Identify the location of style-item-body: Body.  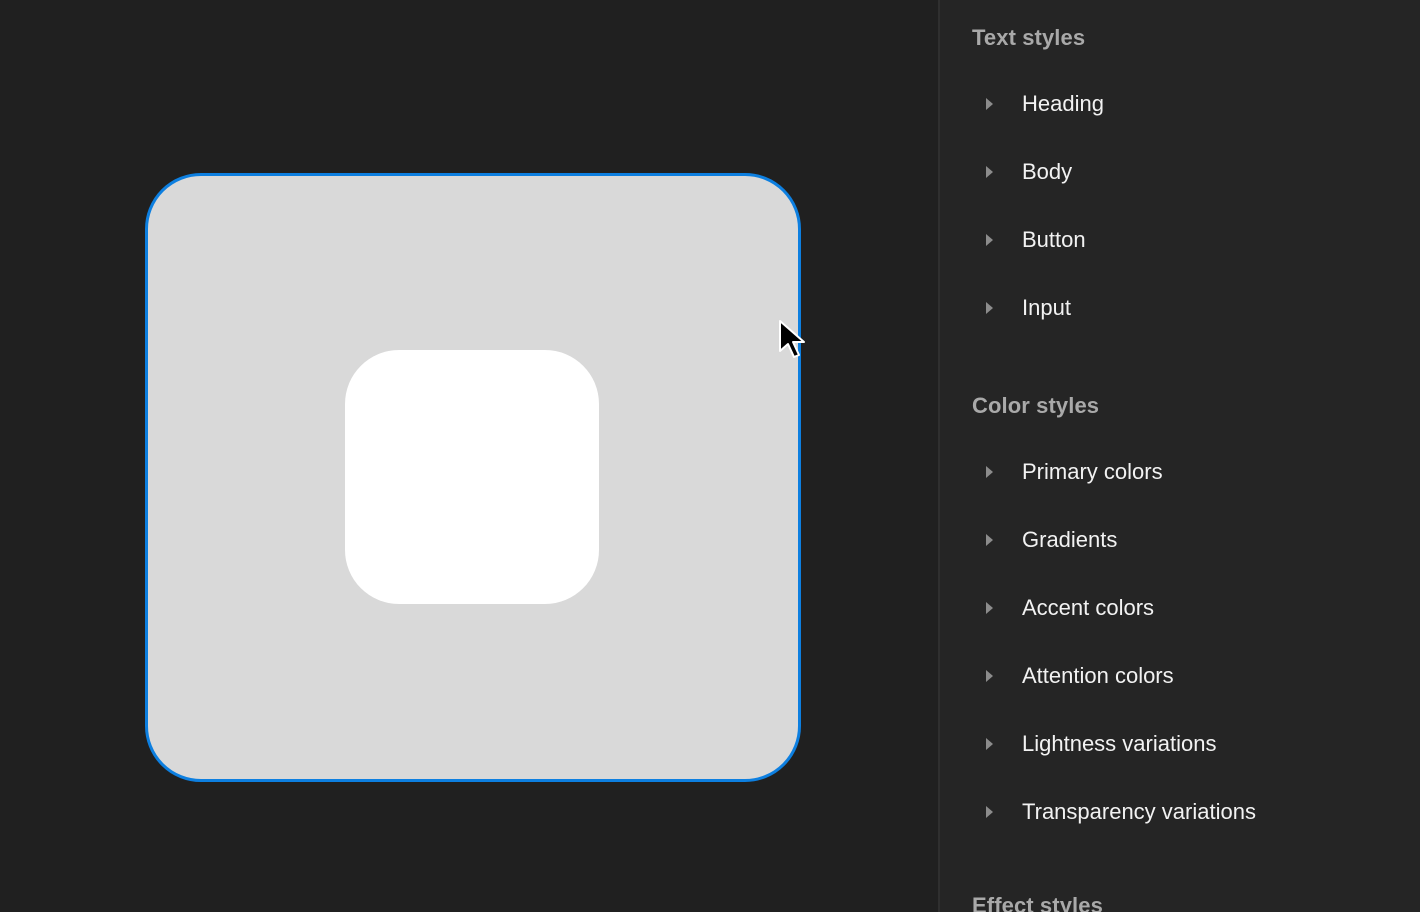
(1182, 172).